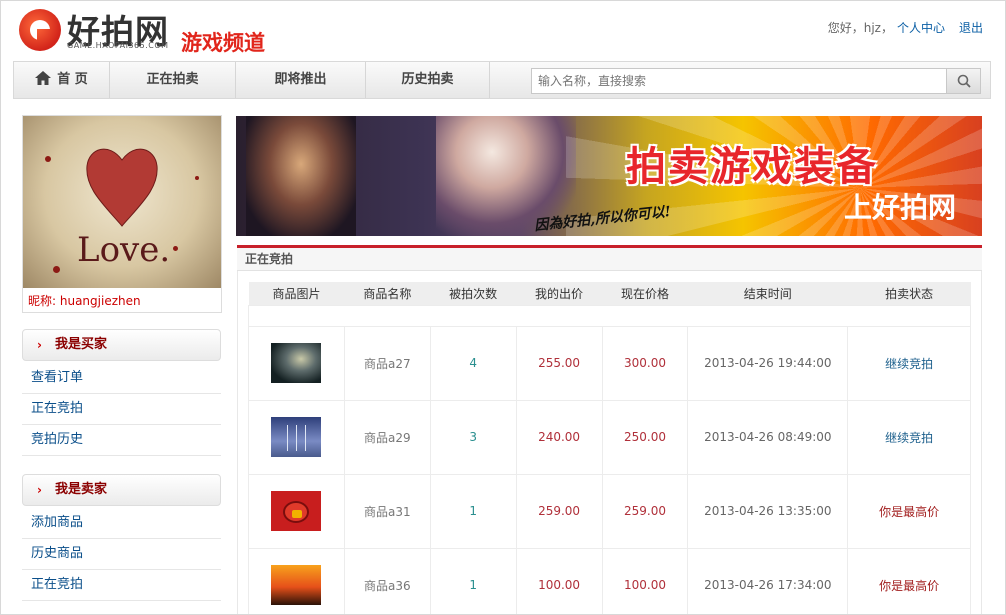  Describe the element at coordinates (121, 409) in the screenshot. I see `sidebar-item-bidding: 正在竞拍` at that location.